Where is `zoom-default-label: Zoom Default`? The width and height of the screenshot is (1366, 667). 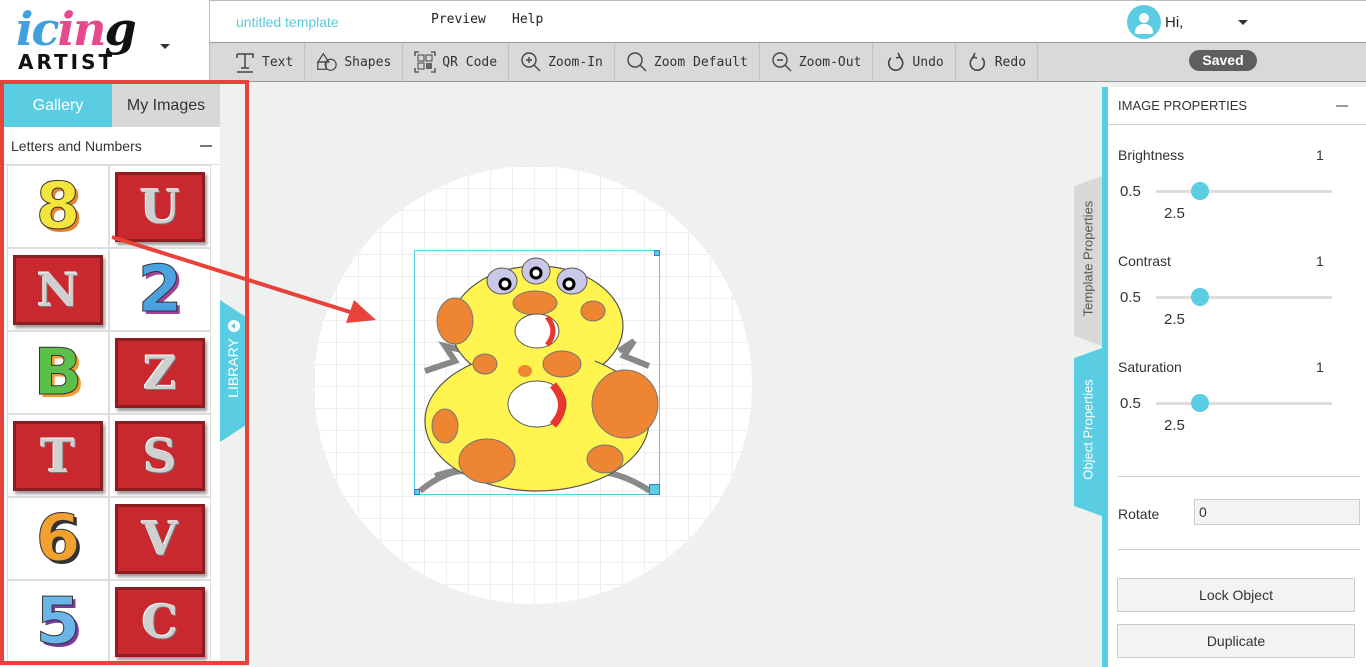
zoom-default-label: Zoom Default is located at coordinates (700, 62).